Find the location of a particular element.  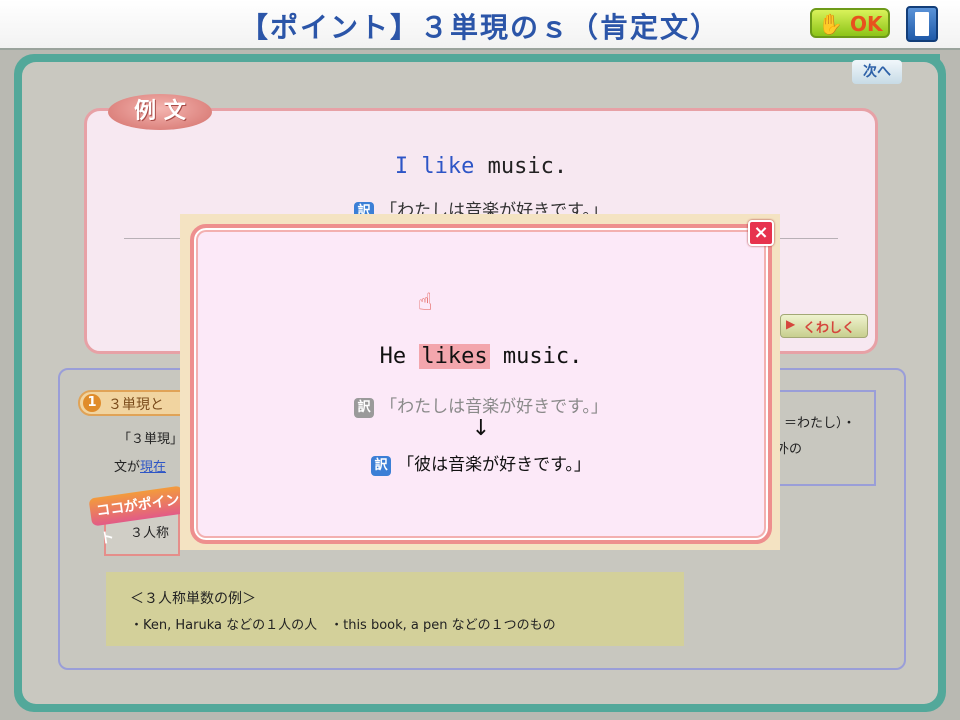

old-translation-line: 訳「わたしは音楽が好きです。」 is located at coordinates (481, 405).